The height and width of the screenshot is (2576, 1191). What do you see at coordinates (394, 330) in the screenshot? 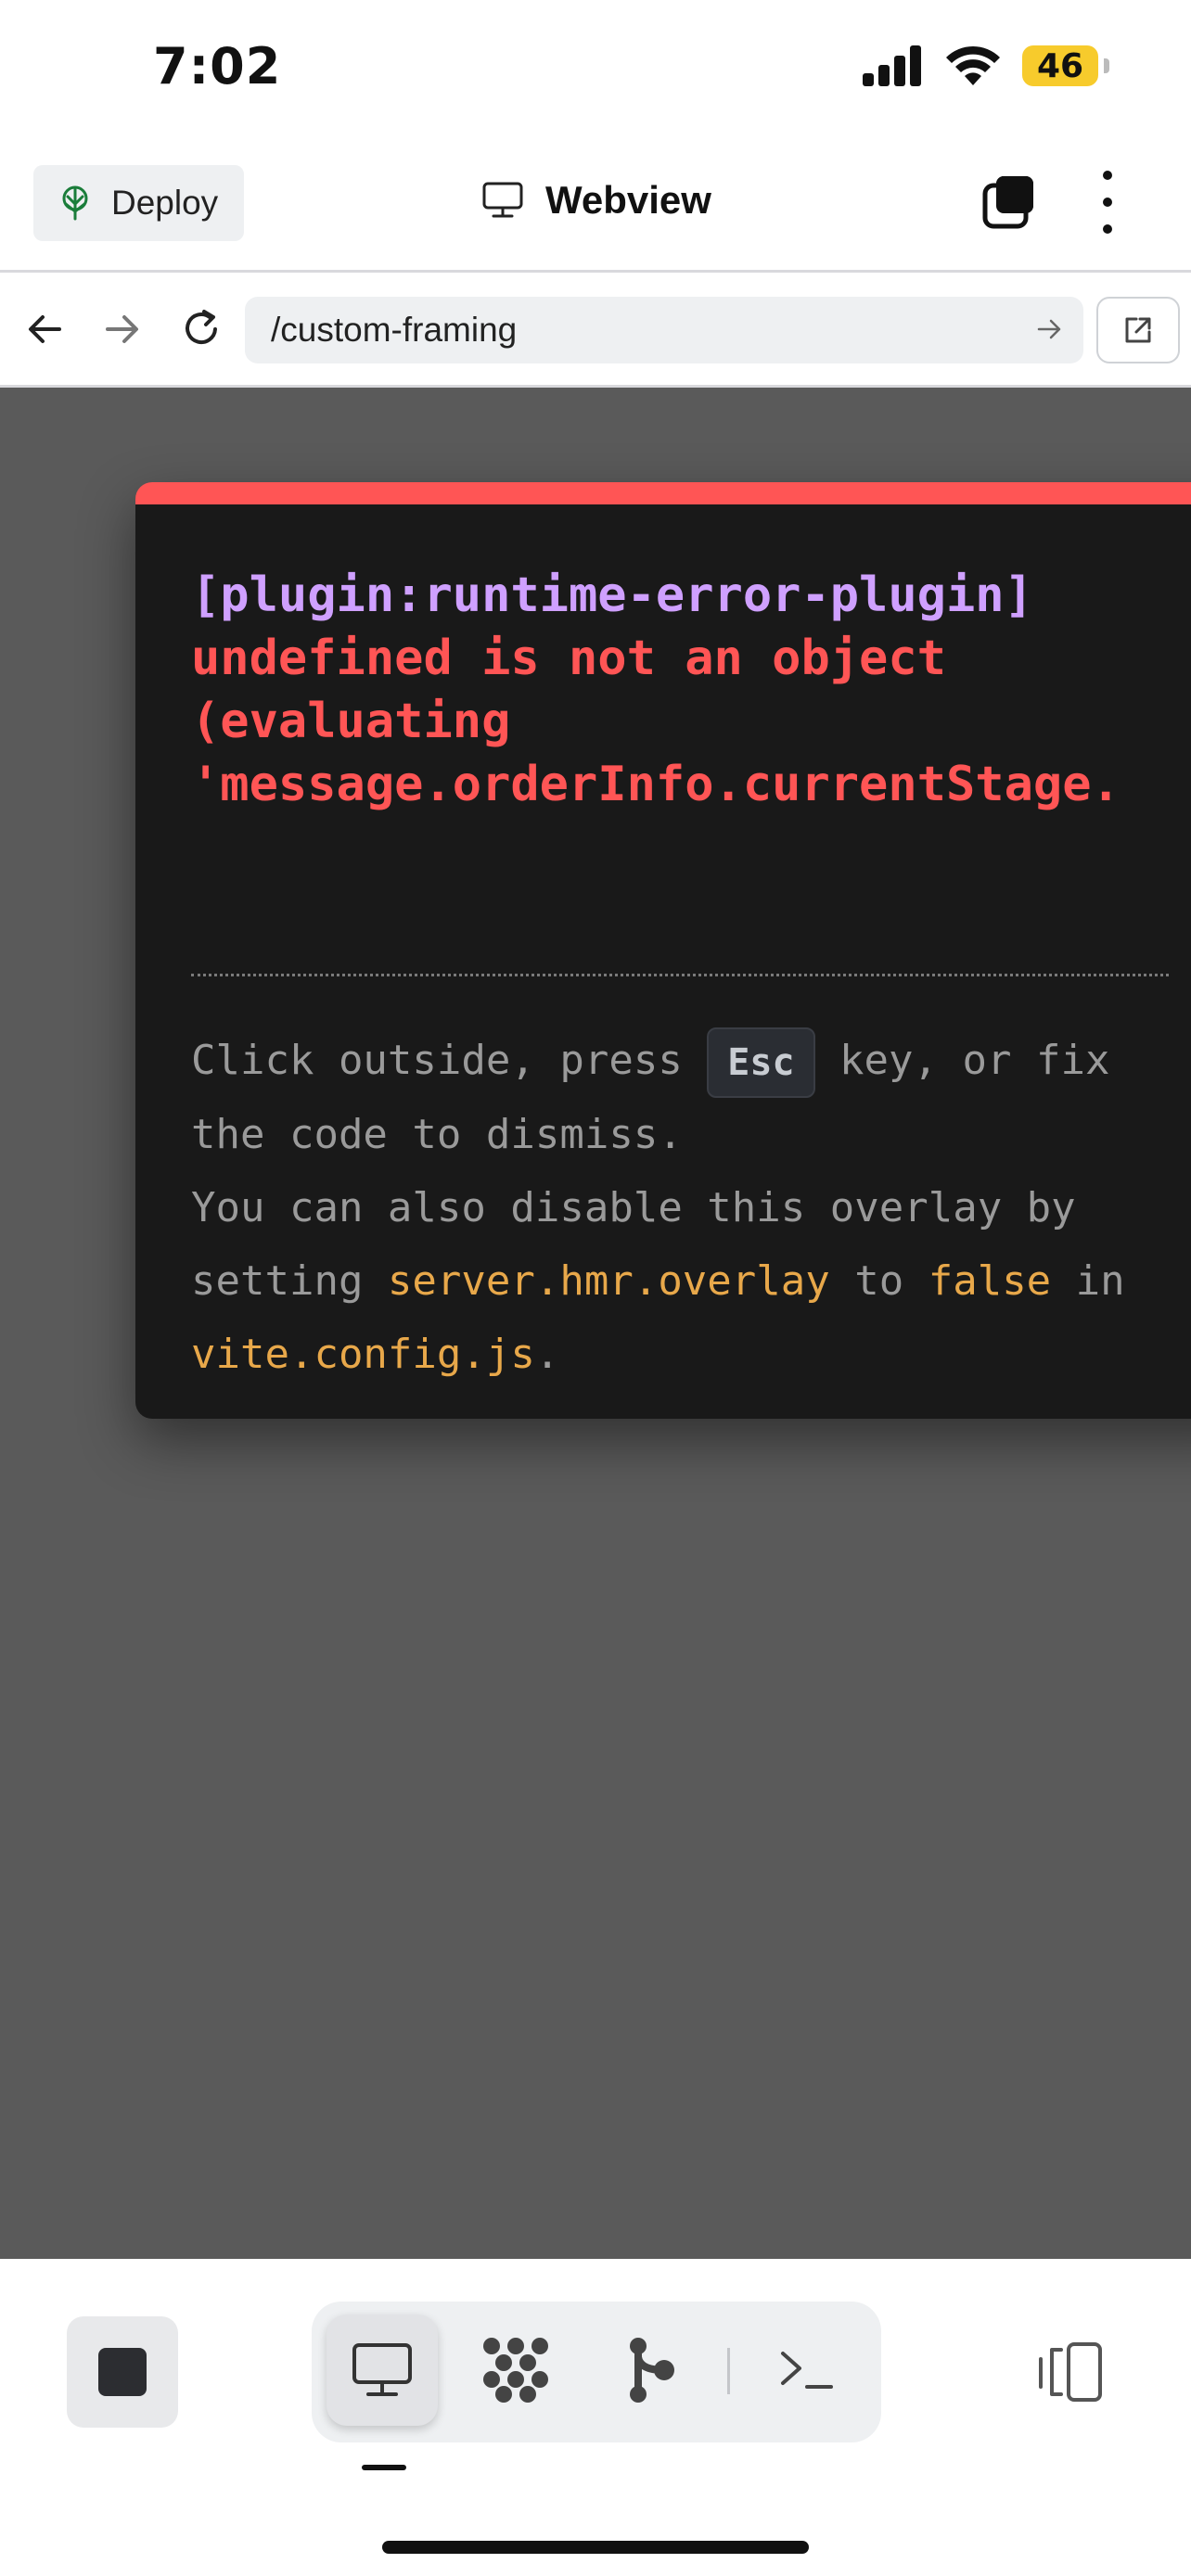
I see `url-text: /custom-framing` at bounding box center [394, 330].